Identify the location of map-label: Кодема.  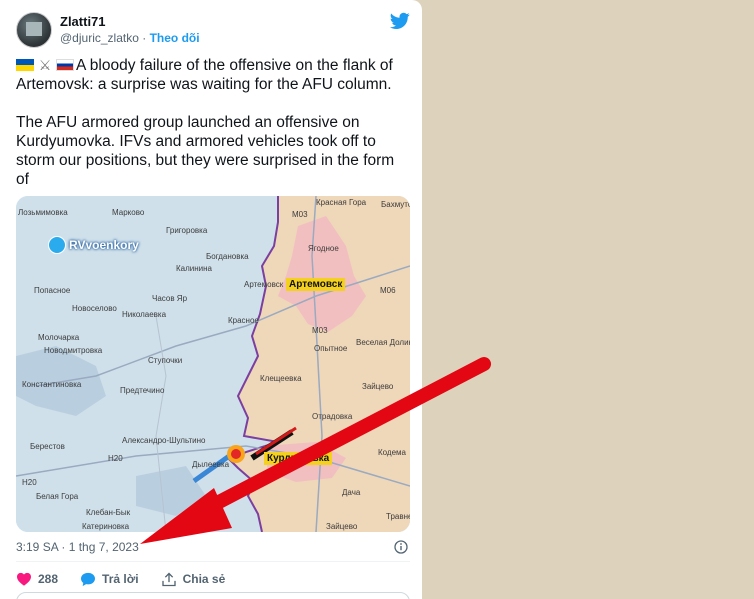
(392, 452).